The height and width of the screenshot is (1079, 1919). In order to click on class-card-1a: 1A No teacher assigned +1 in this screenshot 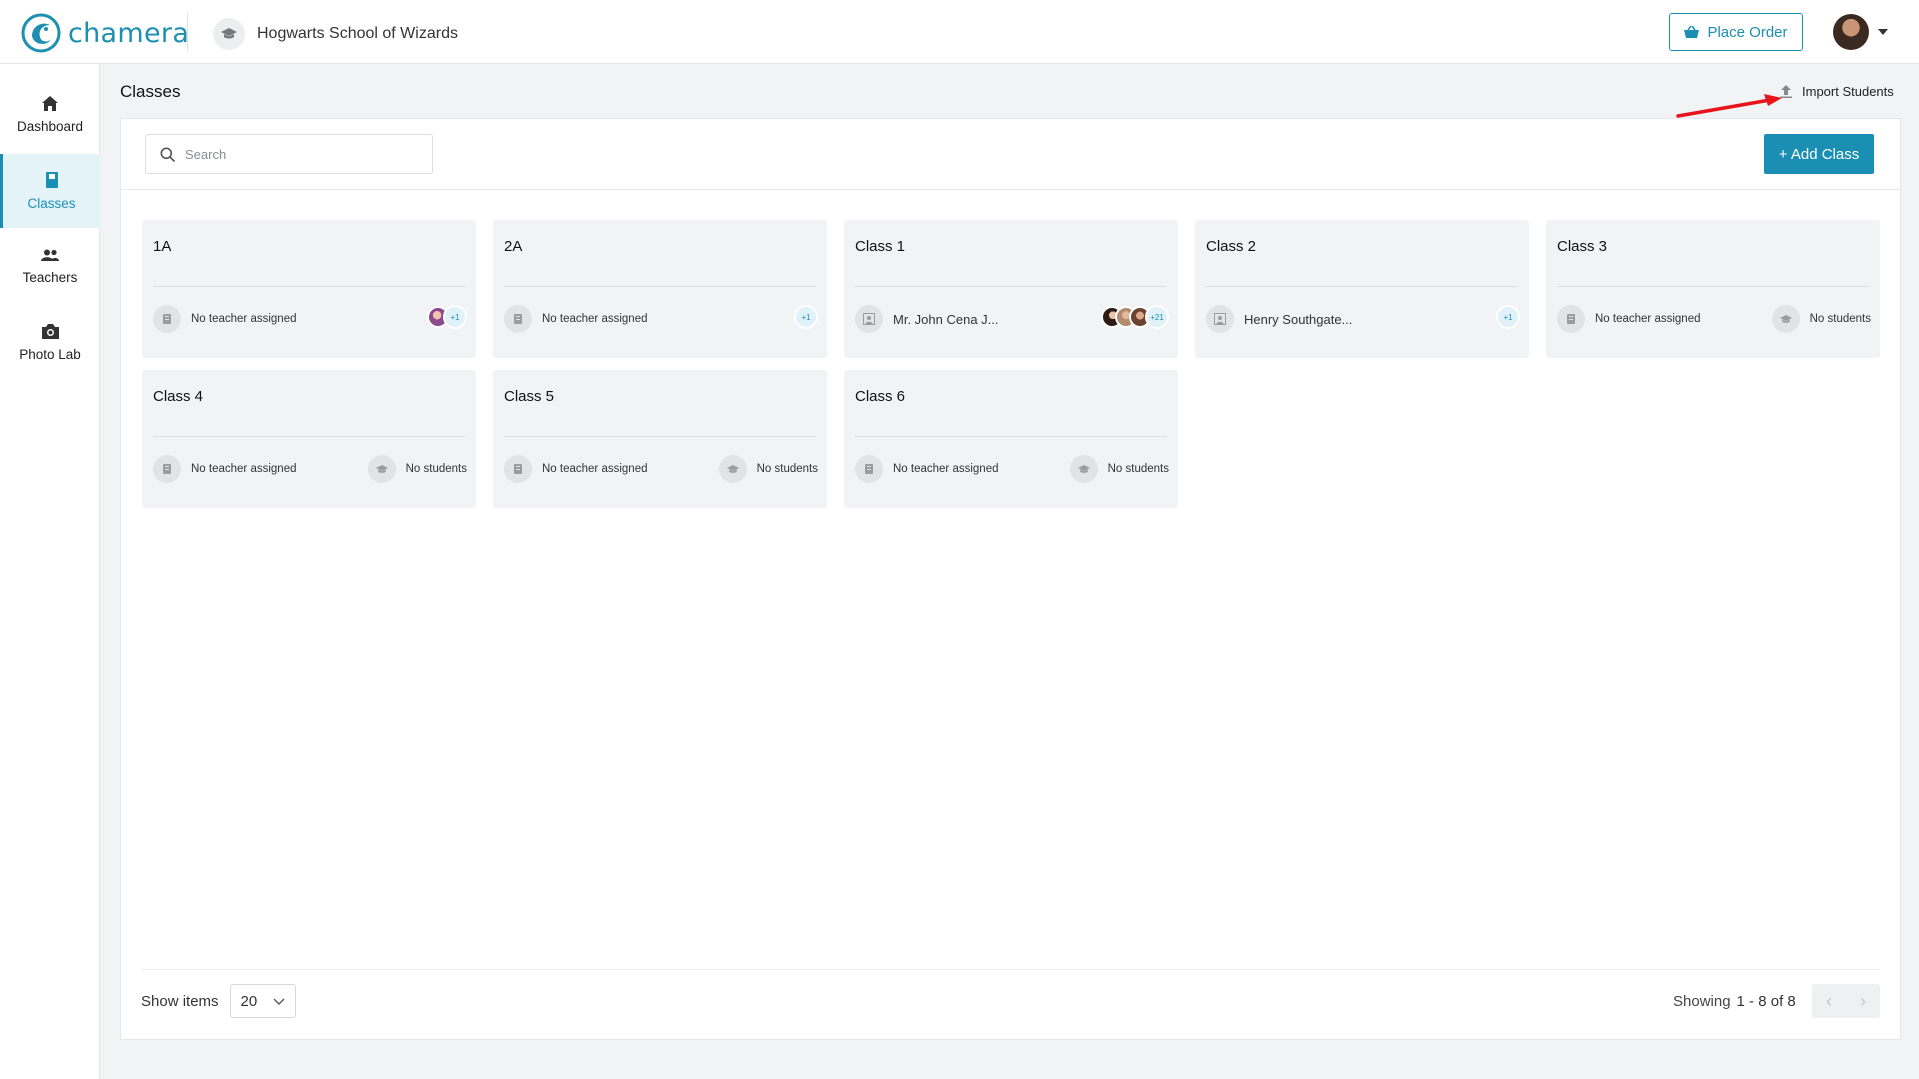, I will do `click(309, 289)`.